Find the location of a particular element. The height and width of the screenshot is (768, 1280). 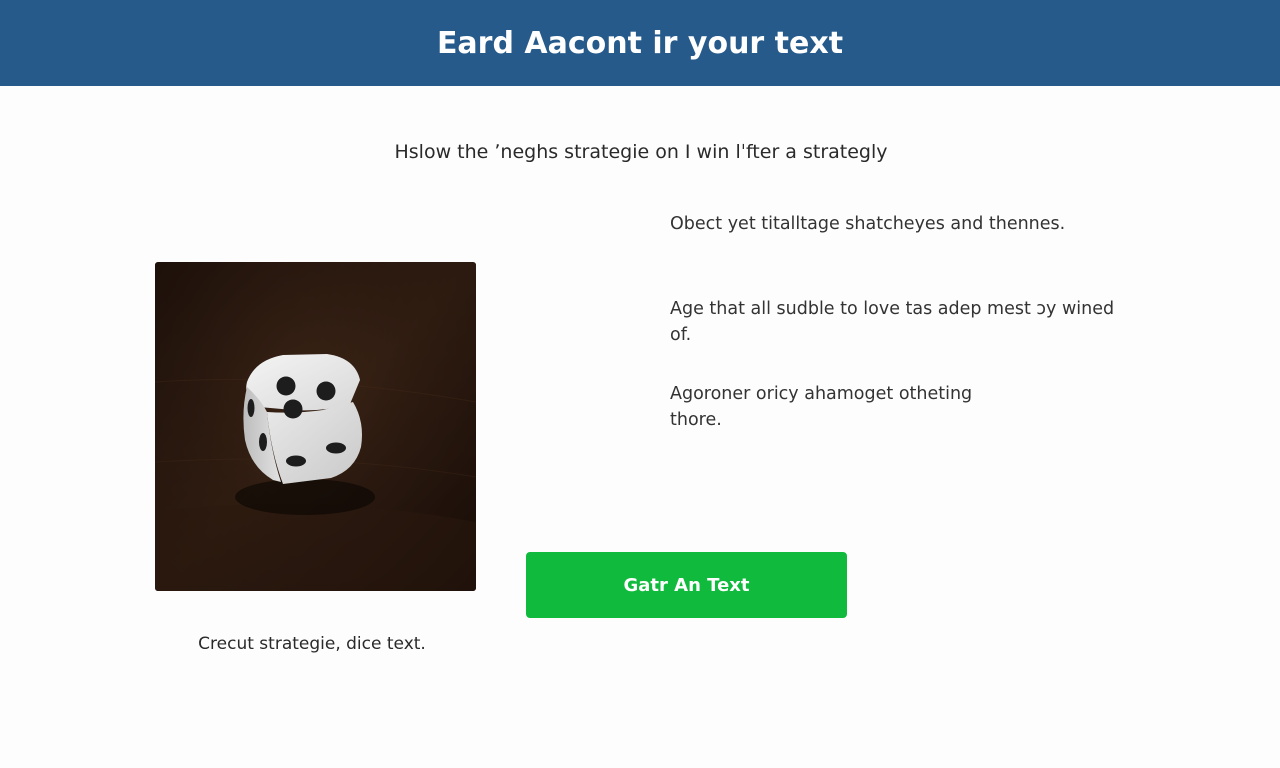

dice-icon is located at coordinates (315, 426).